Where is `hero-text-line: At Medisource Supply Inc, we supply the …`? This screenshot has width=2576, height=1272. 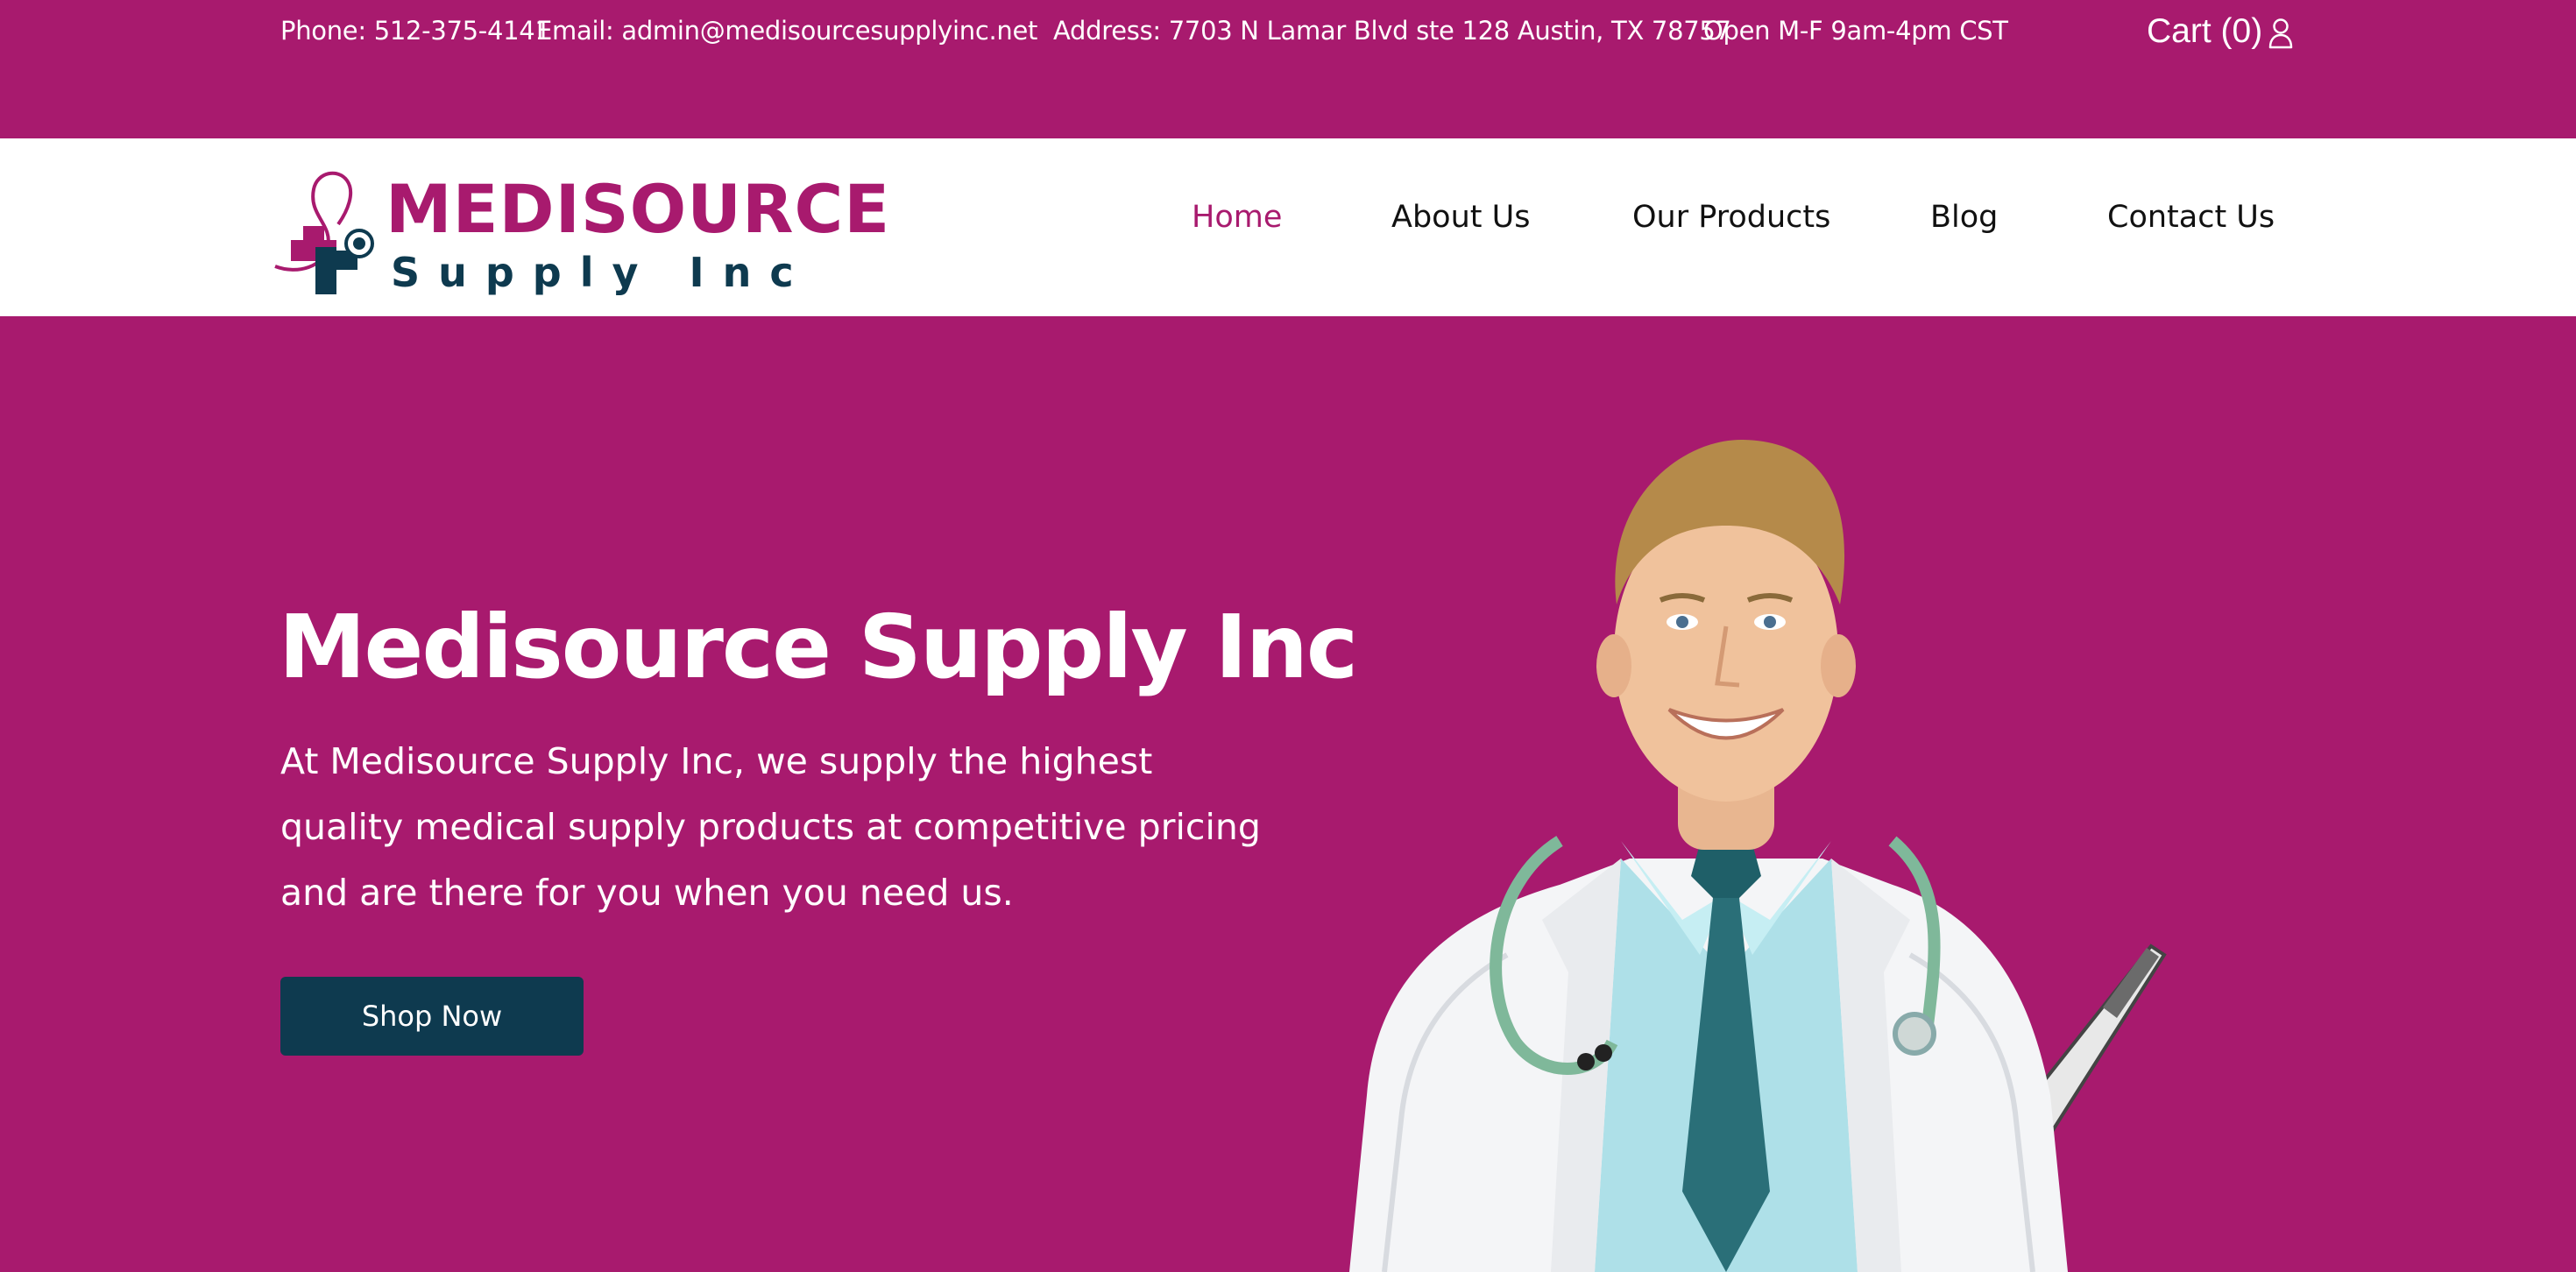
hero-text-line: At Medisource Supply Inc, we supply the … is located at coordinates (716, 761).